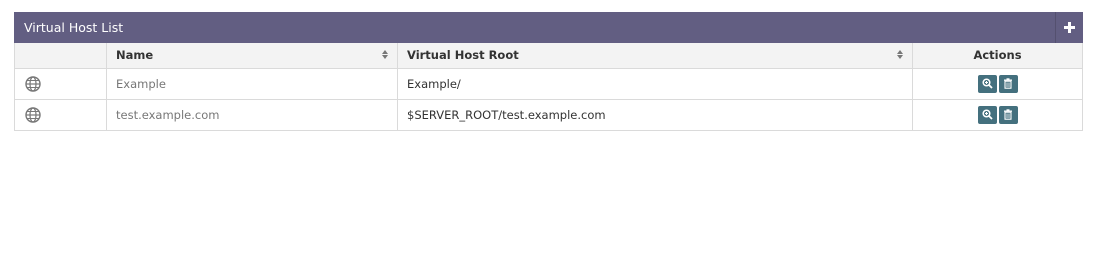  What do you see at coordinates (60, 56) in the screenshot?
I see `column-header-icon` at bounding box center [60, 56].